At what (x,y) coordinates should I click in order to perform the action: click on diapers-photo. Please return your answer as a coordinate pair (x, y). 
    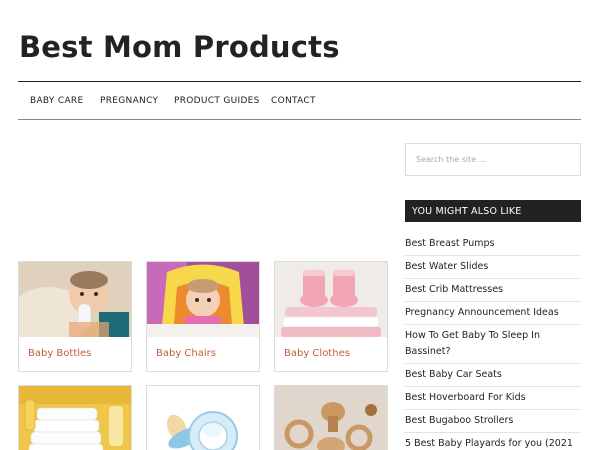
    Looking at the image, I should click on (75, 418).